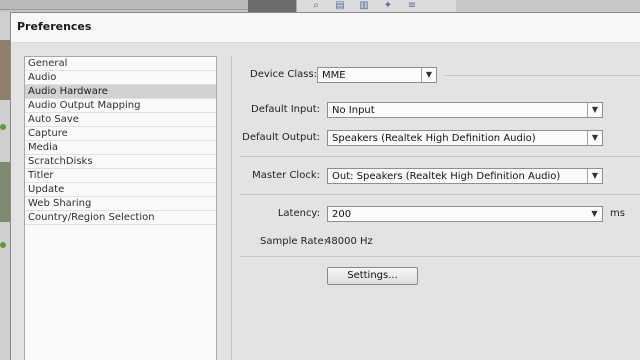 Image resolution: width=640 pixels, height=360 pixels. I want to click on category-audio-hardware: Audio Hardware, so click(120, 92).